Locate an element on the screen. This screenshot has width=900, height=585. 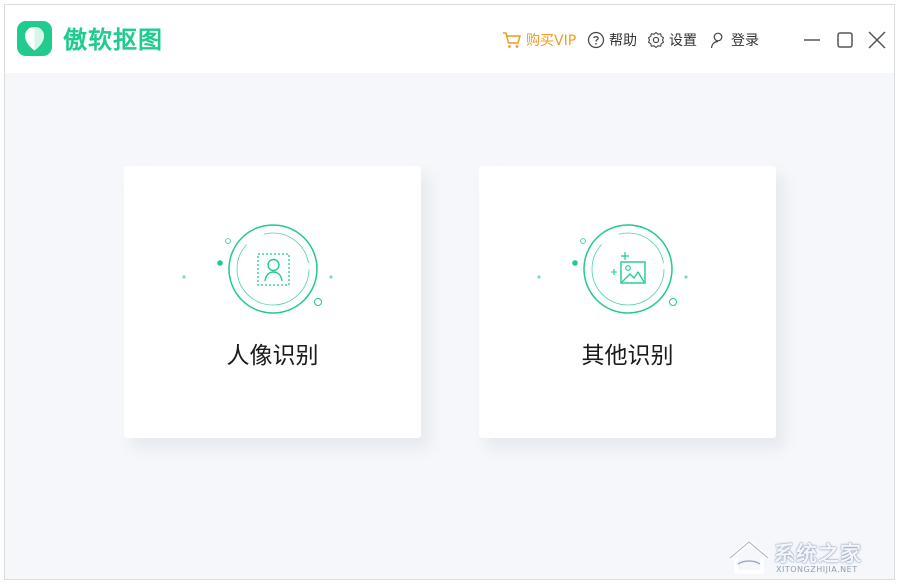
other-recognition-label: 其他识别 is located at coordinates (627, 356).